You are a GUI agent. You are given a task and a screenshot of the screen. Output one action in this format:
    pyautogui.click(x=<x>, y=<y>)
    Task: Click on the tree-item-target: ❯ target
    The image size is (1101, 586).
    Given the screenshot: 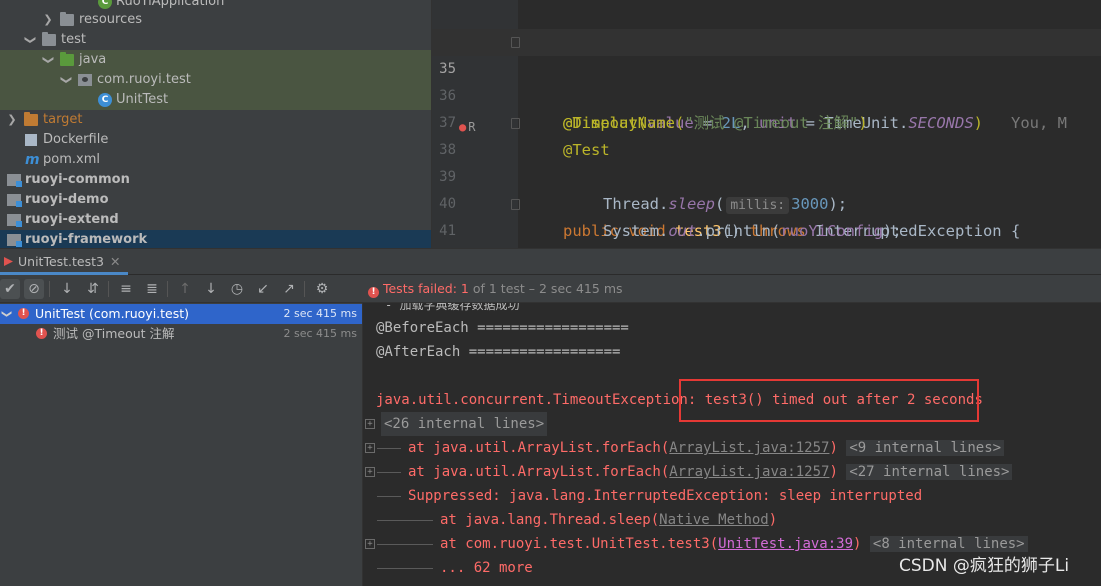 What is the action you would take?
    pyautogui.click(x=215, y=120)
    